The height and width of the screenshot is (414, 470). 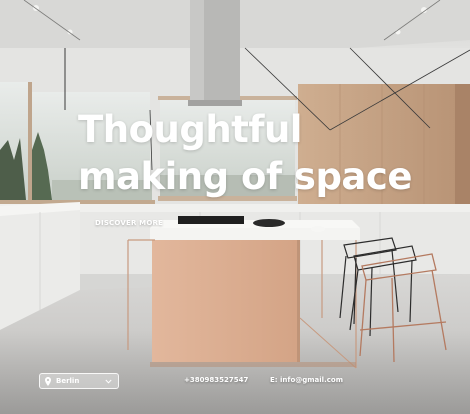 I want to click on phone-link: +380983527547, so click(x=216, y=380).